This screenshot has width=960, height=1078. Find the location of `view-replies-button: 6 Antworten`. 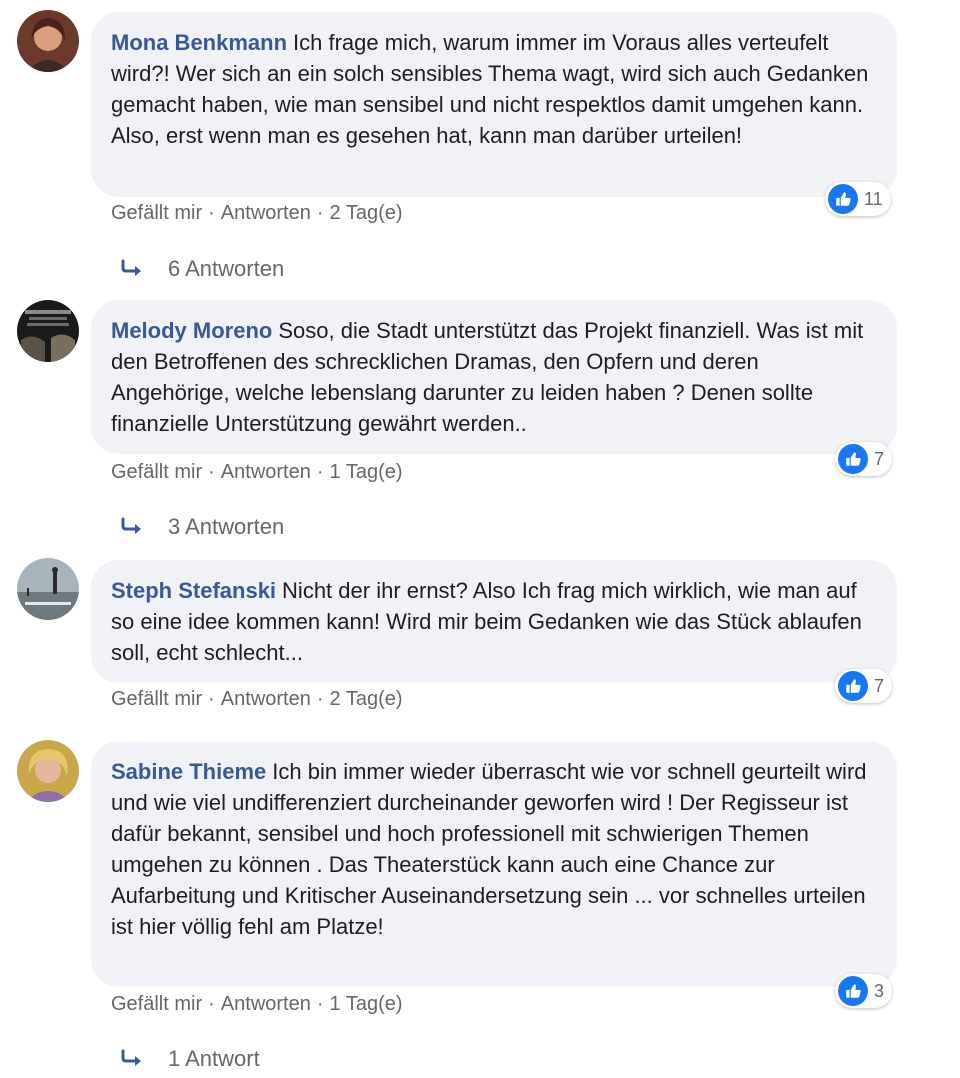

view-replies-button: 6 Antworten is located at coordinates (202, 269).